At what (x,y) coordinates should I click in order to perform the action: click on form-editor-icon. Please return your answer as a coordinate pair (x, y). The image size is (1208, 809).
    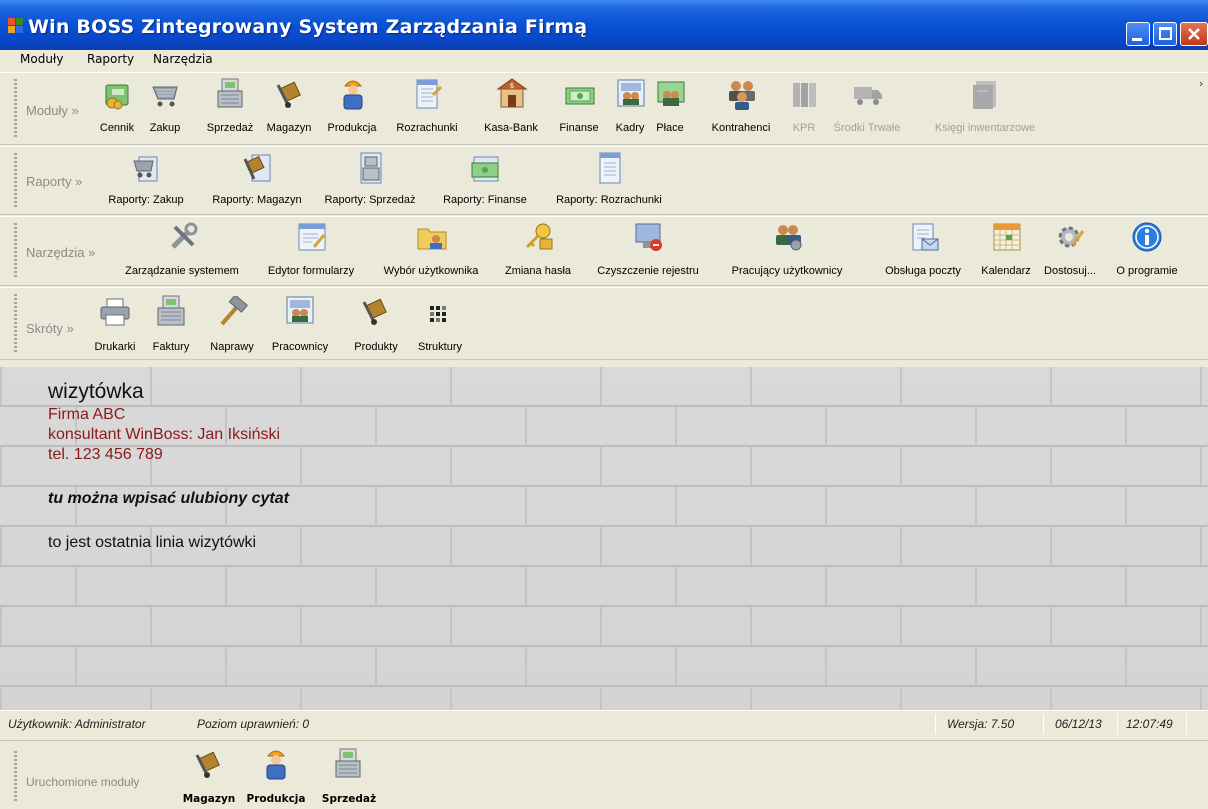
    Looking at the image, I should click on (312, 237).